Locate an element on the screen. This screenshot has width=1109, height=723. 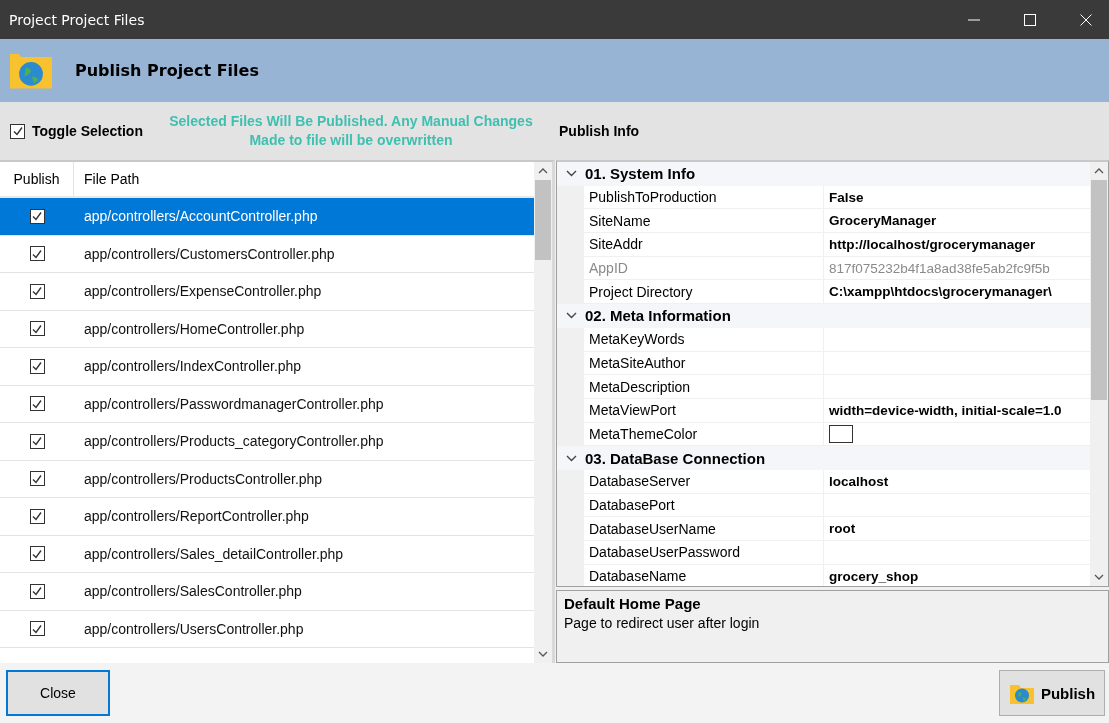
window-title: Project Project Files is located at coordinates (77, 19).